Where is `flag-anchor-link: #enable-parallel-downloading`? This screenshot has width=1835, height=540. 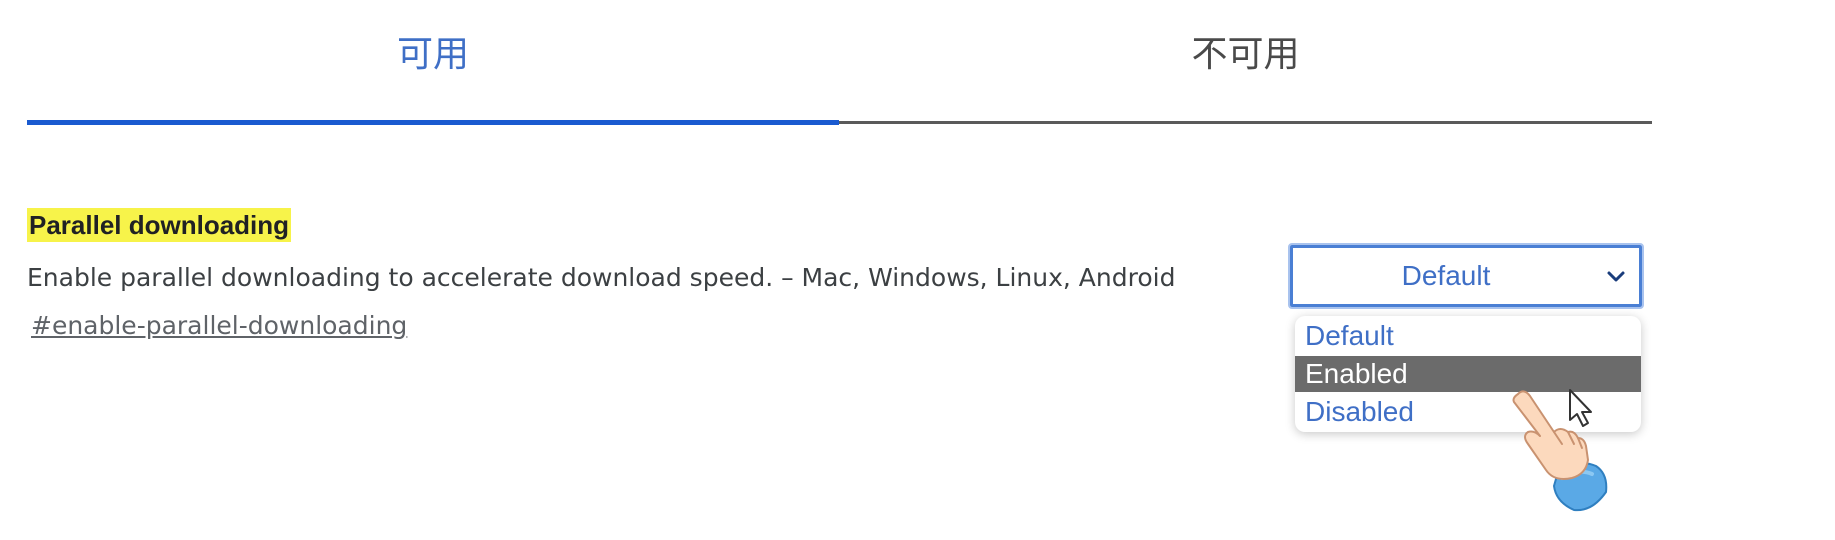 flag-anchor-link: #enable-parallel-downloading is located at coordinates (219, 326).